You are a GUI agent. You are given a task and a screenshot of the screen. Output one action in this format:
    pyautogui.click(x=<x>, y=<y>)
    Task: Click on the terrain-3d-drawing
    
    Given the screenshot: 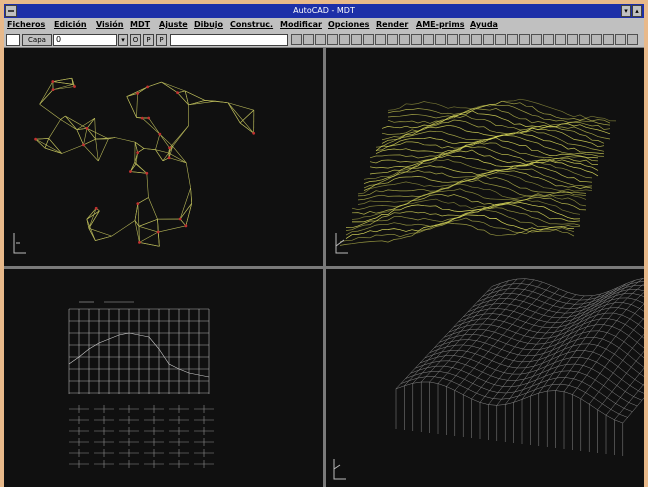 What is the action you would take?
    pyautogui.click(x=476, y=176)
    